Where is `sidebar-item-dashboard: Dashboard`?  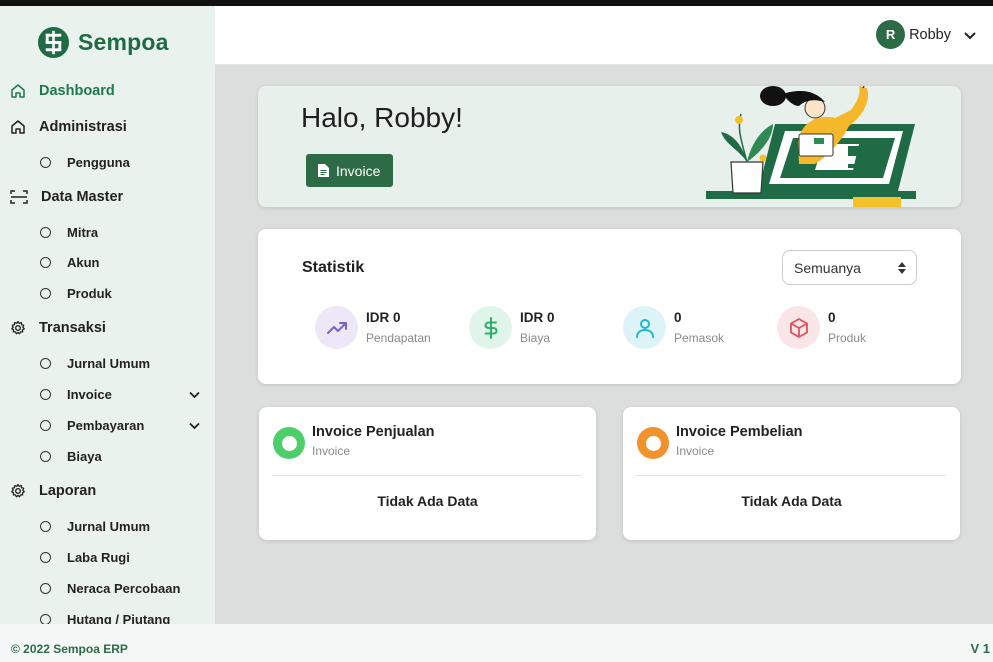 sidebar-item-dashboard: Dashboard is located at coordinates (107, 91).